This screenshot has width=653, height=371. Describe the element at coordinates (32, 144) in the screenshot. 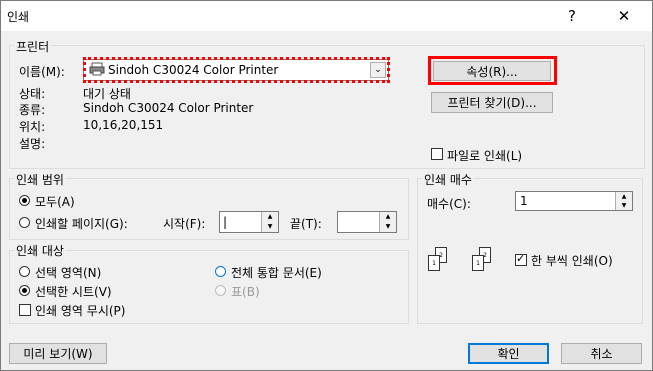

I see `comment-label: 설명:` at that location.